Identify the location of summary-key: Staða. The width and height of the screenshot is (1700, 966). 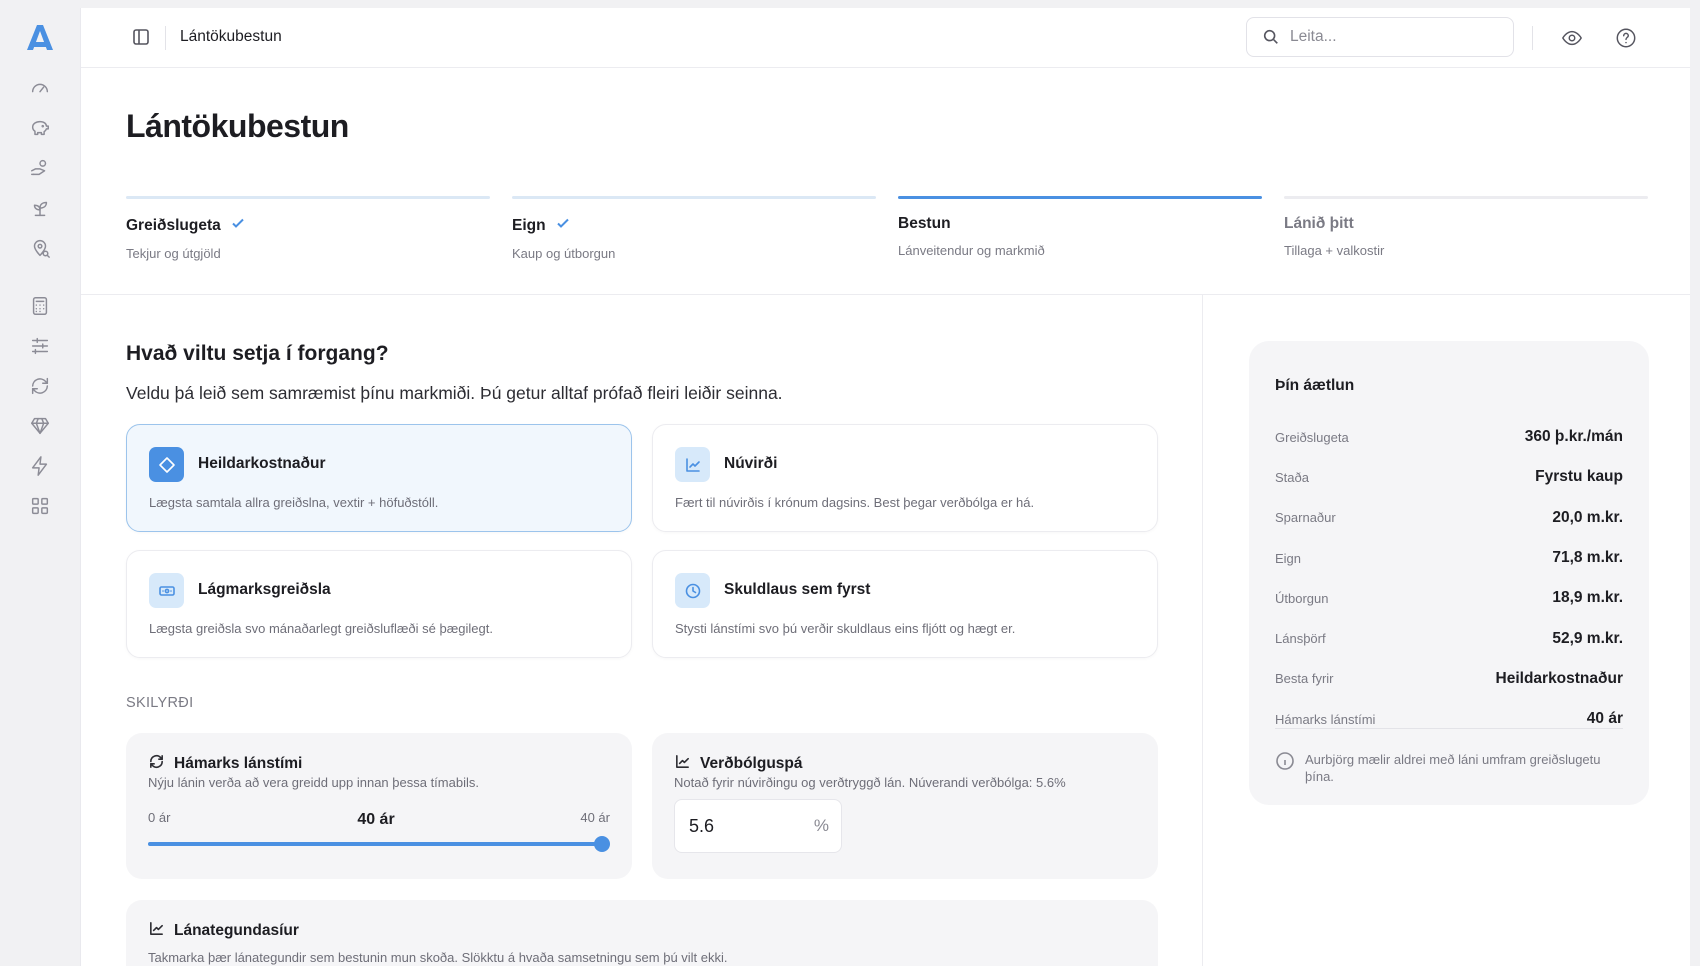
(1292, 477).